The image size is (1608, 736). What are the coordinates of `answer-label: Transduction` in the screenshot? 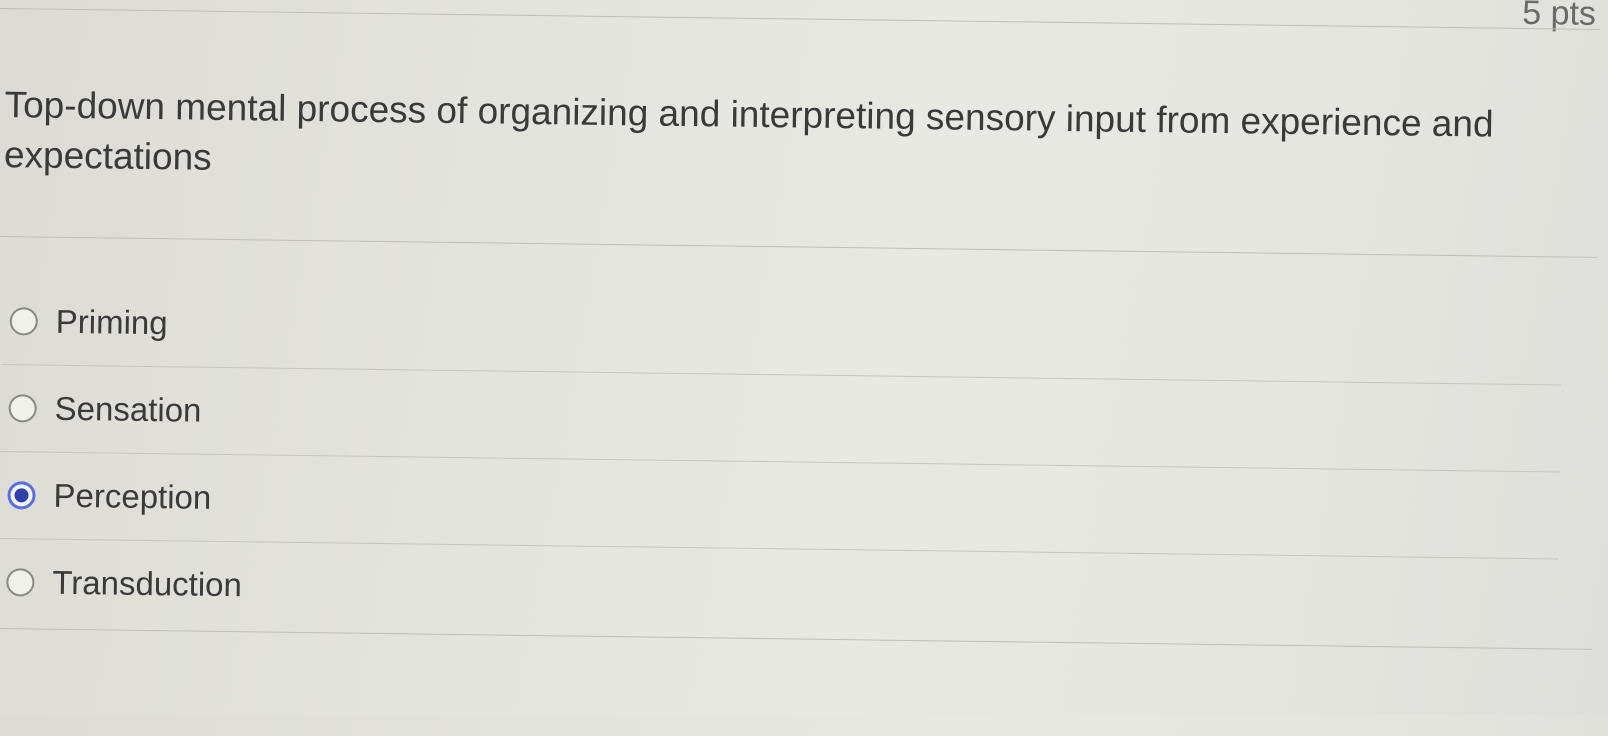 It's located at (147, 584).